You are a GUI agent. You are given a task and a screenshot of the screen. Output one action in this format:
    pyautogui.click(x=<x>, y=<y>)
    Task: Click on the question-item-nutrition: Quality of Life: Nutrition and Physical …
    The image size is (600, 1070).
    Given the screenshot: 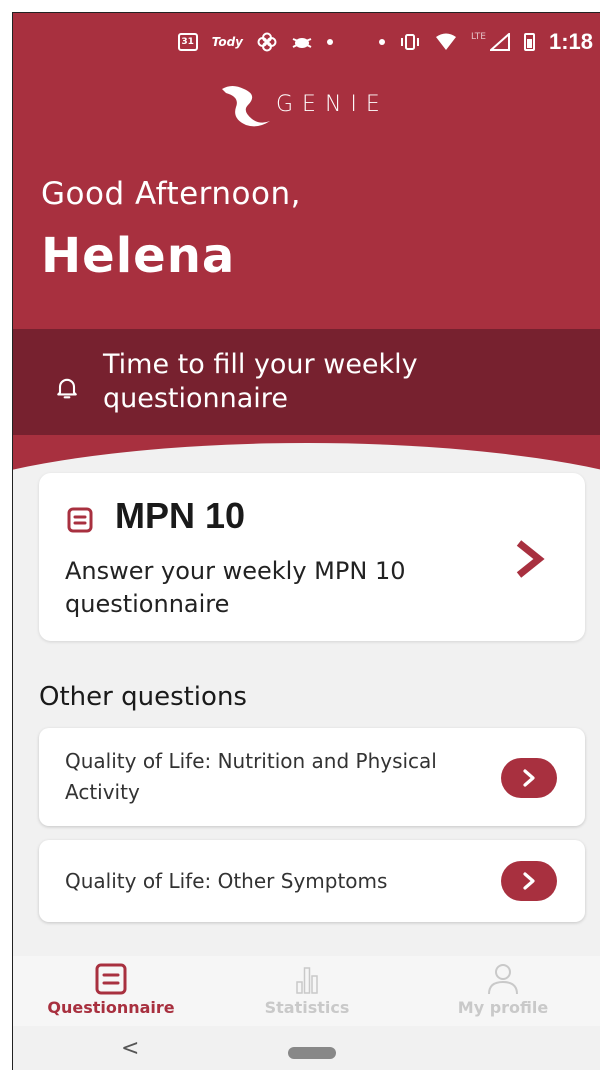 What is the action you would take?
    pyautogui.click(x=312, y=777)
    